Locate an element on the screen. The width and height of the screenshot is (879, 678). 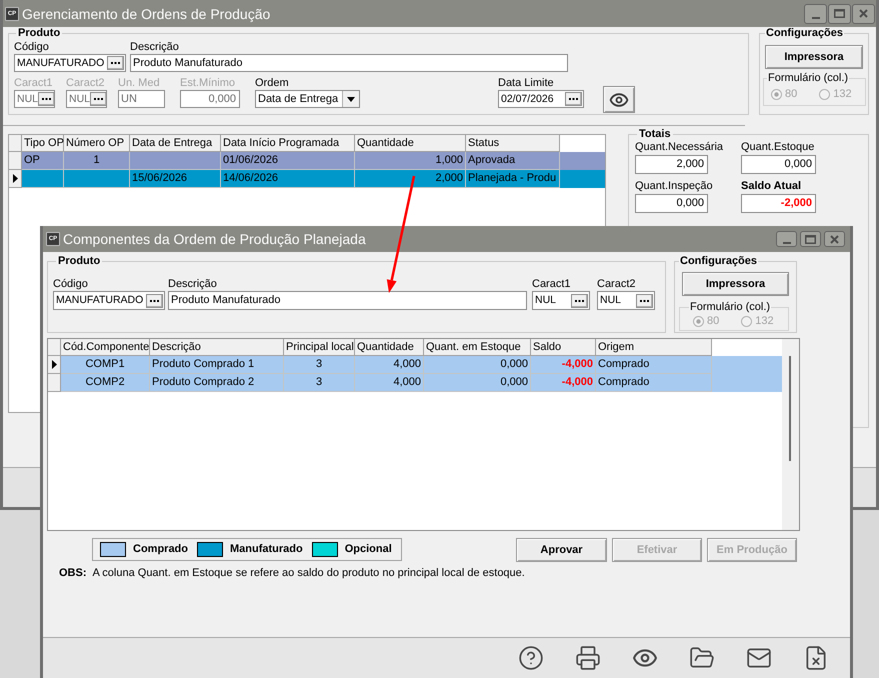
table-cell: 4,000 is located at coordinates (389, 383).